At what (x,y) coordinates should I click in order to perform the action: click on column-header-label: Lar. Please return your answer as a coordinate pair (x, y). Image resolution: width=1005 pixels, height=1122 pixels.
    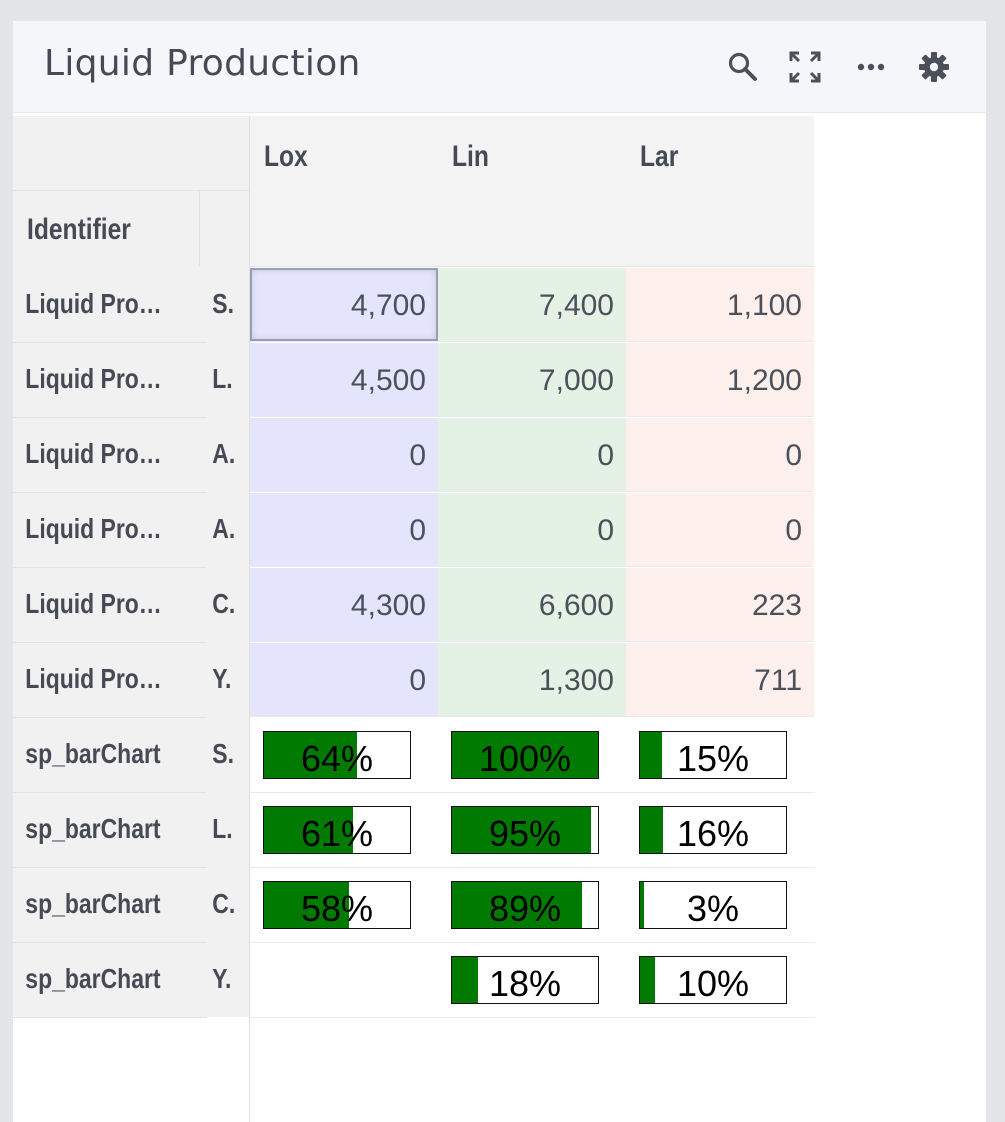
    Looking at the image, I should click on (659, 156).